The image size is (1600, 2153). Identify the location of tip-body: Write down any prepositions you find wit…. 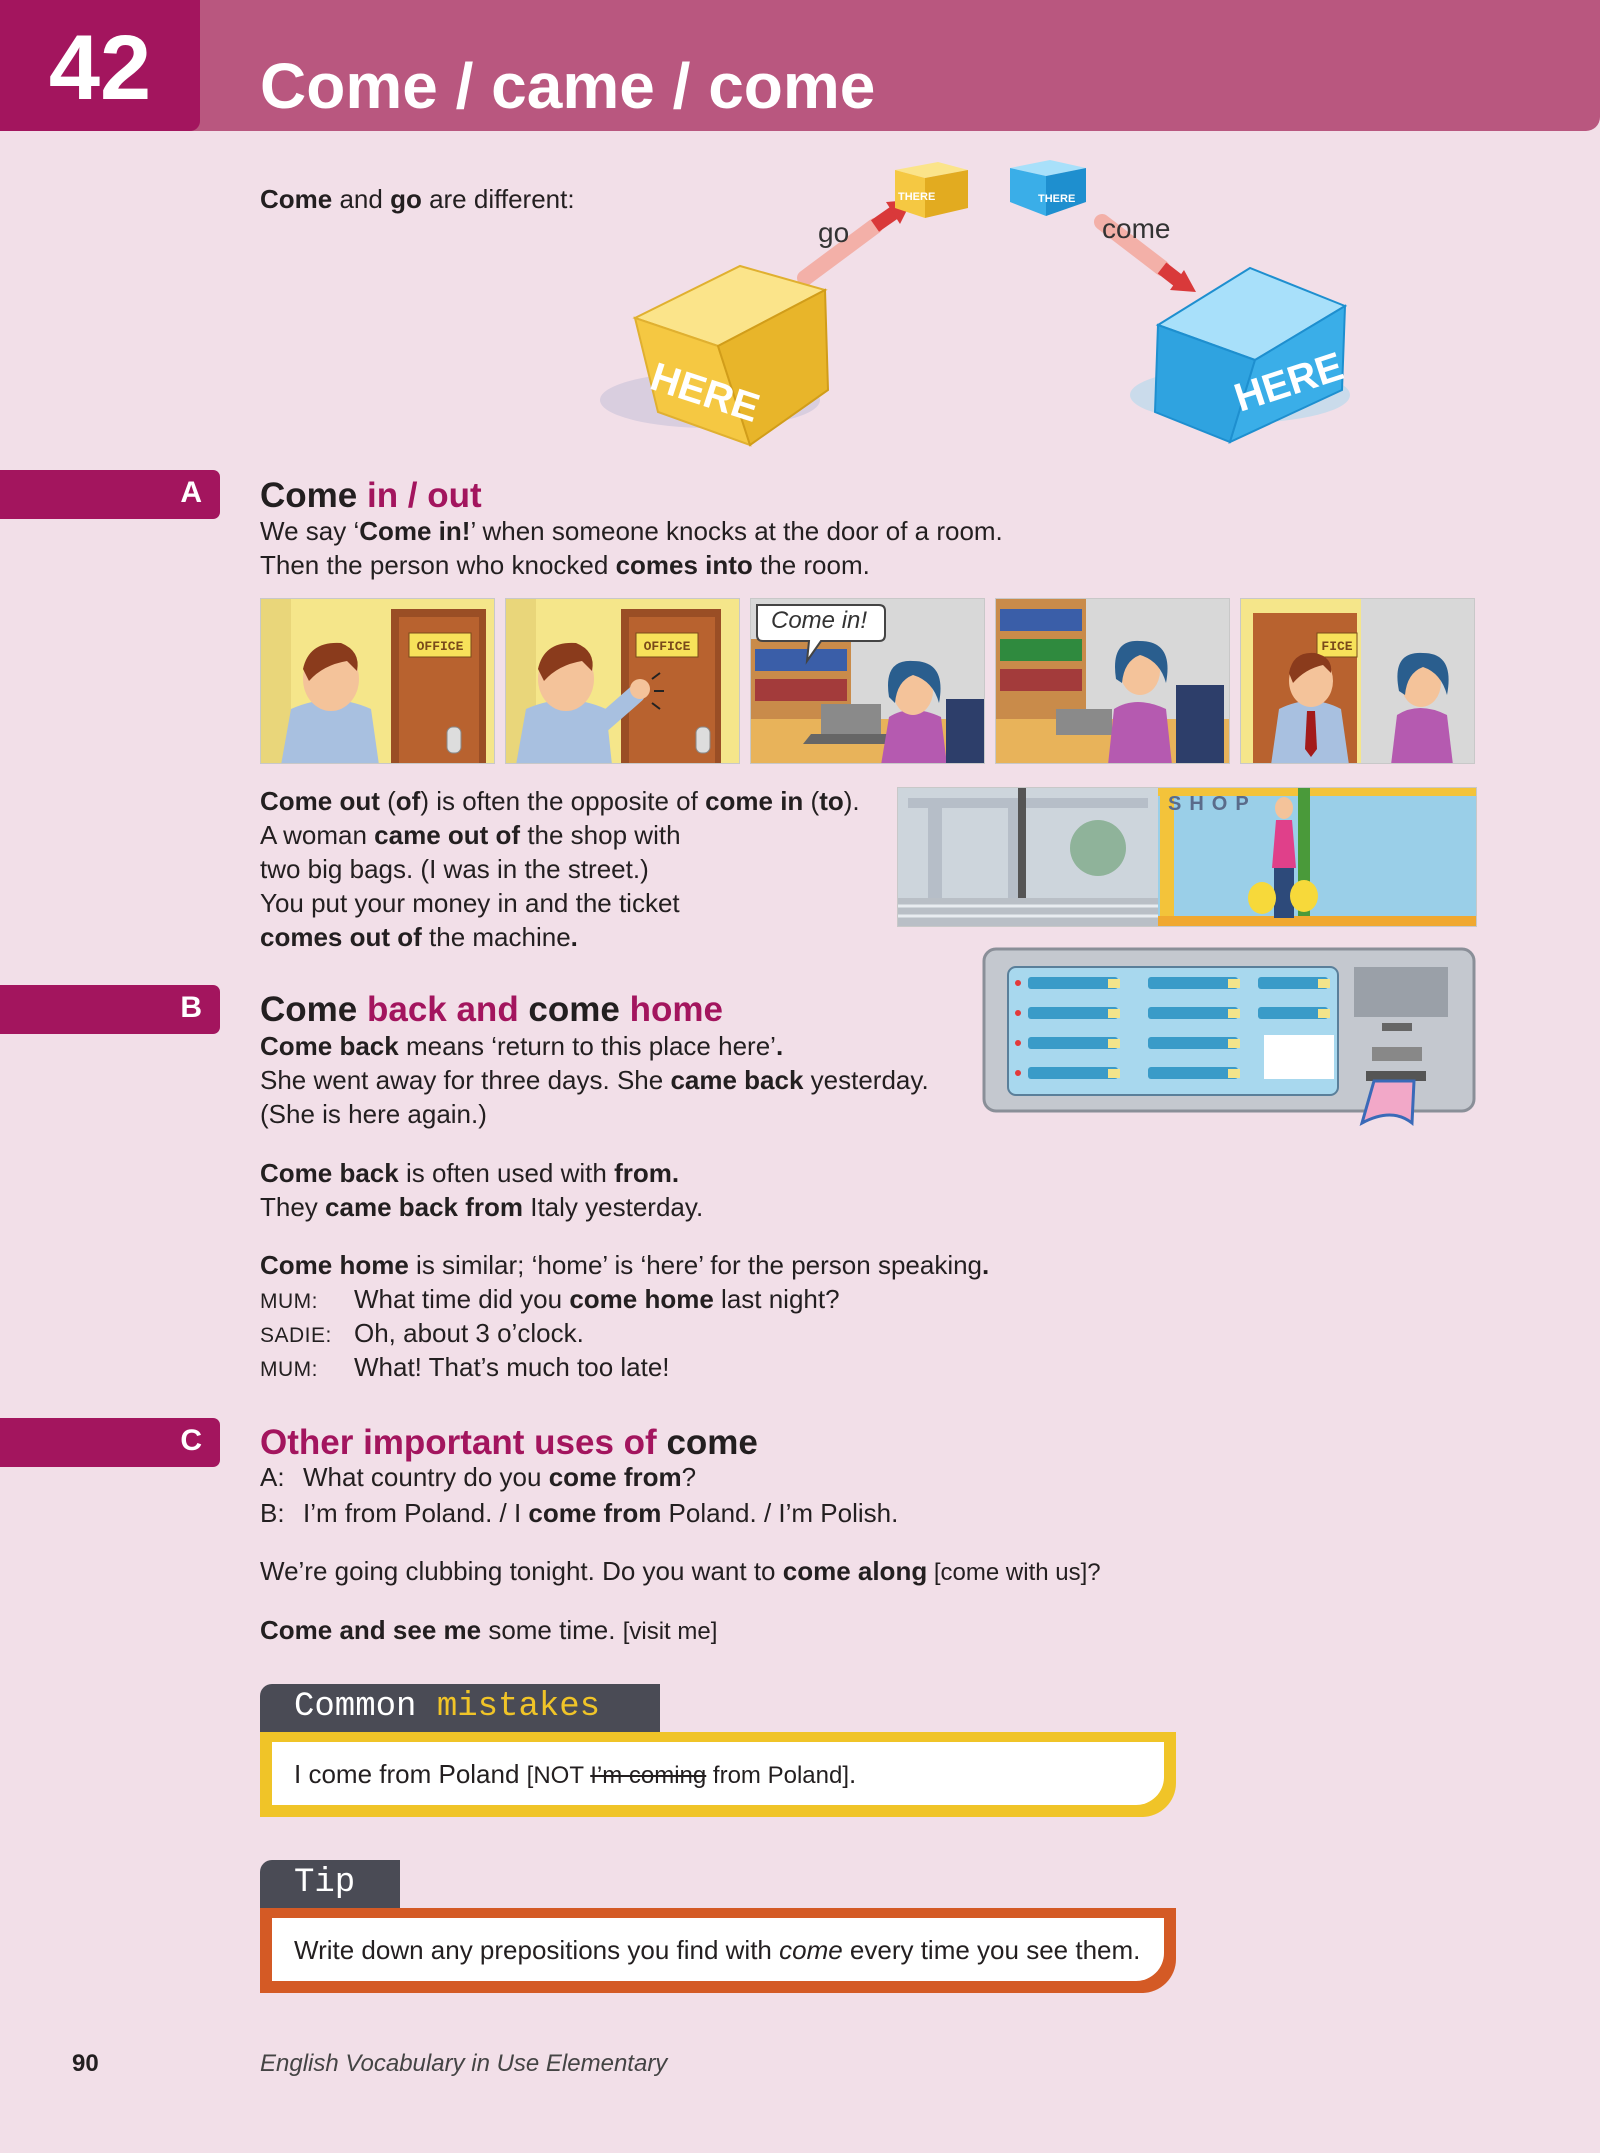
(718, 1949).